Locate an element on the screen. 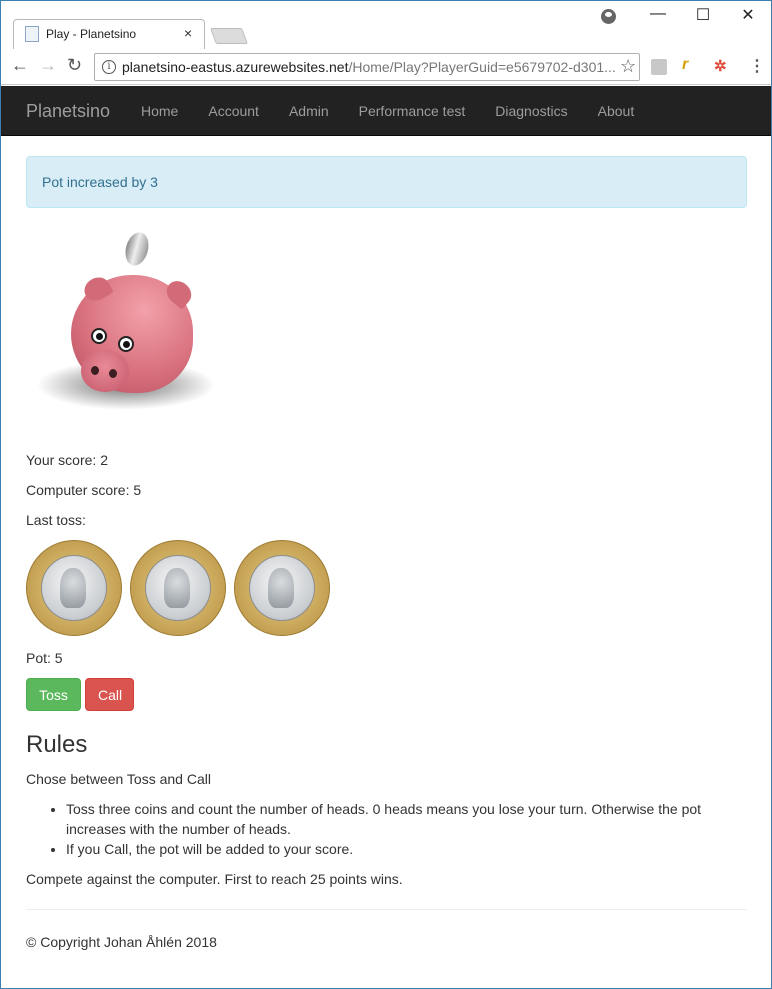 The width and height of the screenshot is (772, 989). nav-admin: Admin is located at coordinates (309, 111).